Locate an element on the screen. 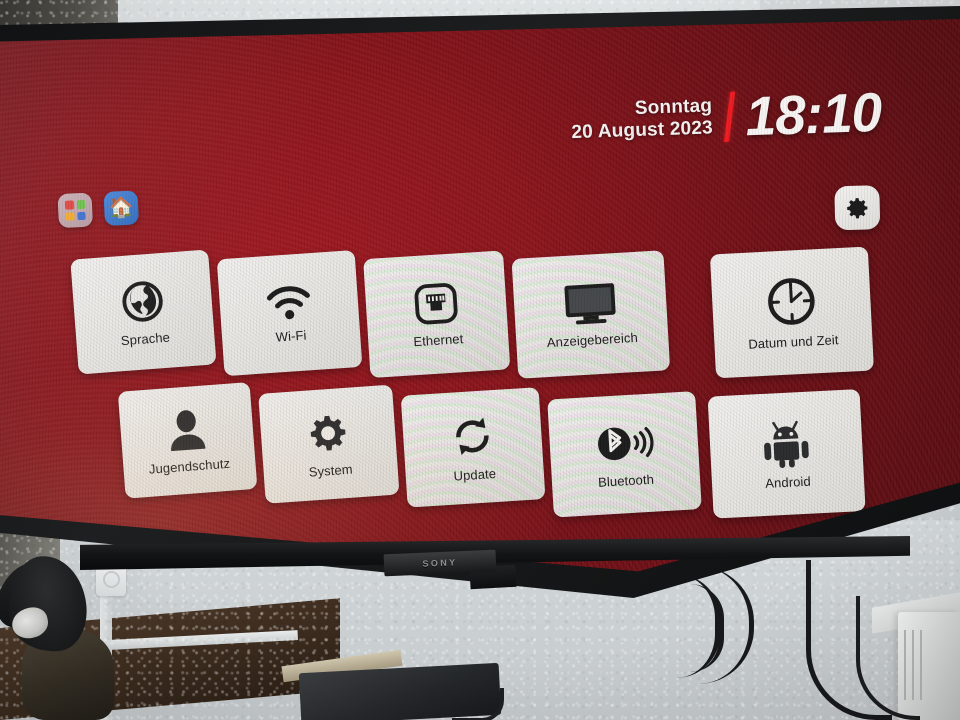  datetime-display: Sonntag 20 August 2023 18:10 is located at coordinates (726, 117).